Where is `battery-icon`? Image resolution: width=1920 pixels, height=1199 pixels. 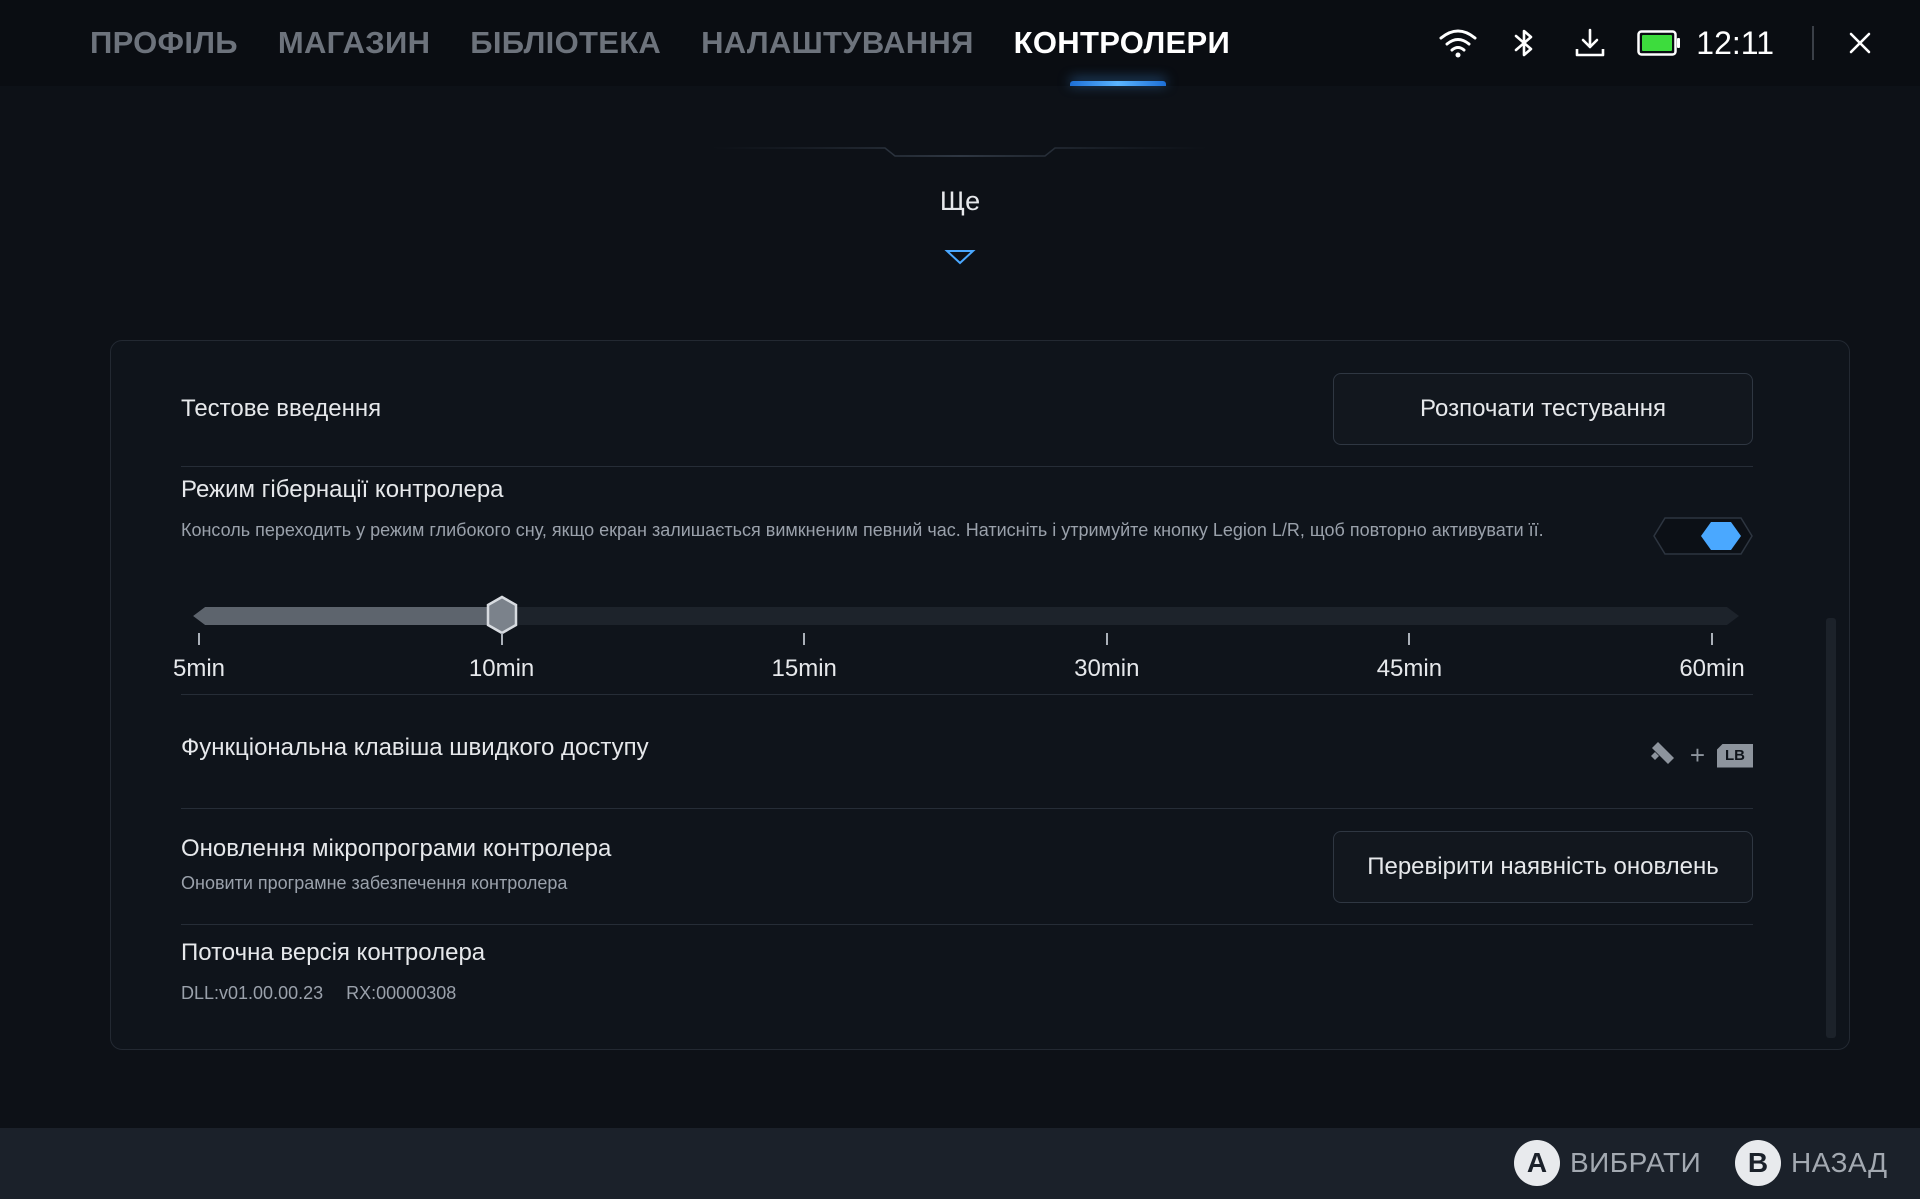
battery-icon is located at coordinates (1659, 43).